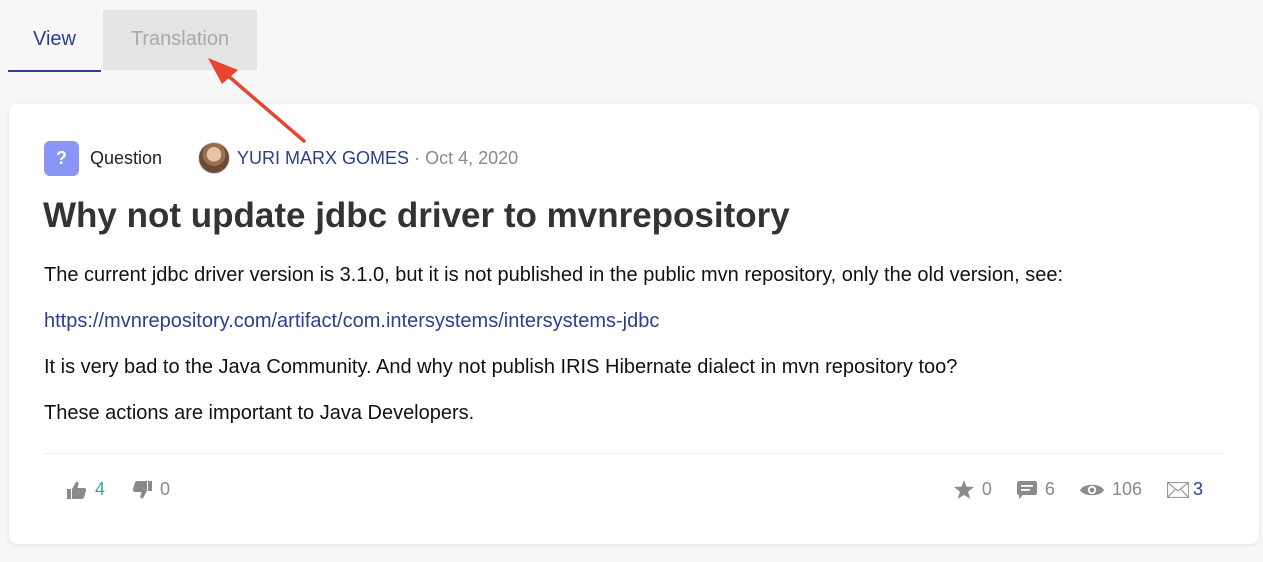 This screenshot has width=1263, height=562. What do you see at coordinates (1049, 489) in the screenshot?
I see `comment-count: 6` at bounding box center [1049, 489].